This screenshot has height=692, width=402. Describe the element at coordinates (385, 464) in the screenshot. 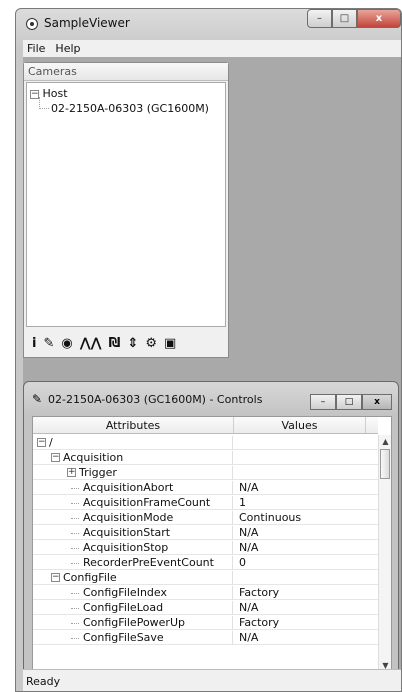

I see `scroll-thumb` at that location.